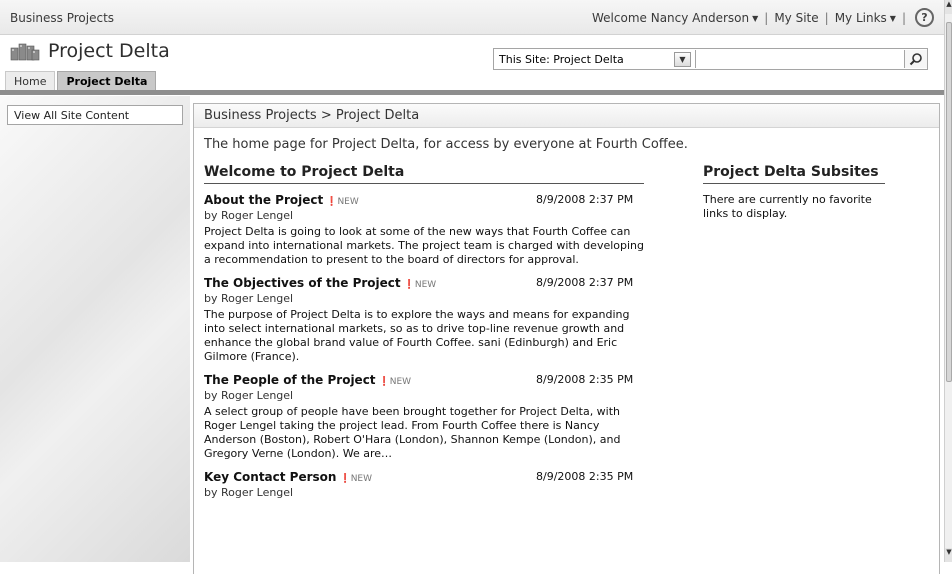 The width and height of the screenshot is (952, 574). Describe the element at coordinates (109, 51) in the screenshot. I see `site-title: Project Delta` at that location.